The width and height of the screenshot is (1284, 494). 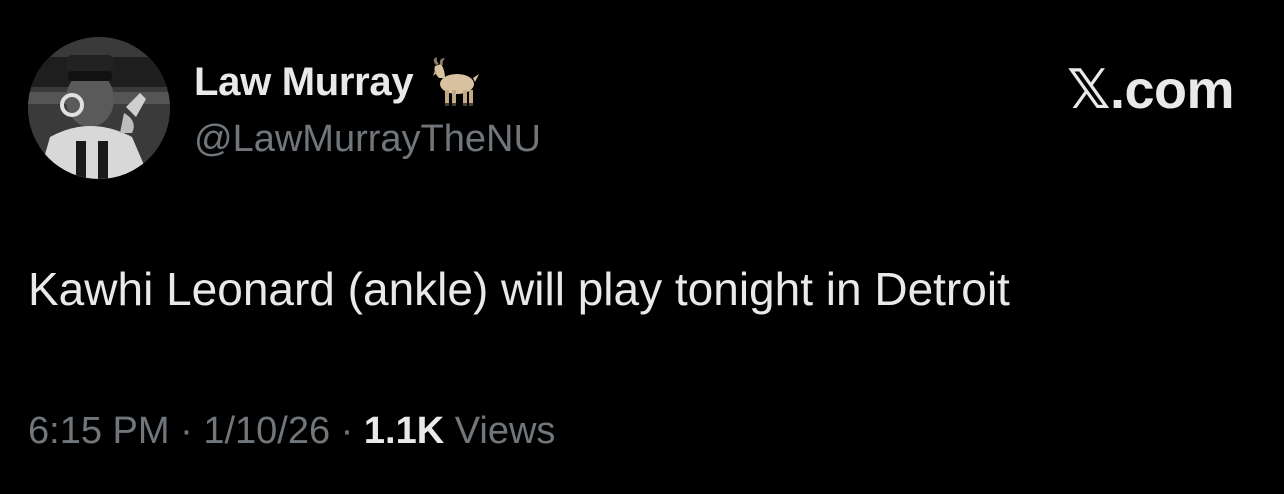 I want to click on views-count: 1.1K, so click(x=404, y=431).